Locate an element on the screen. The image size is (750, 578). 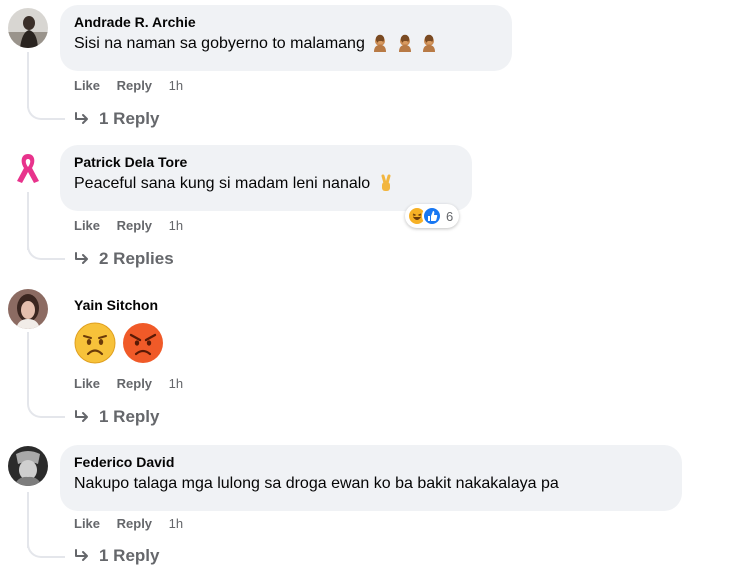
comment-text: Sisi na naman sa gobyerno to malamang is located at coordinates (286, 46).